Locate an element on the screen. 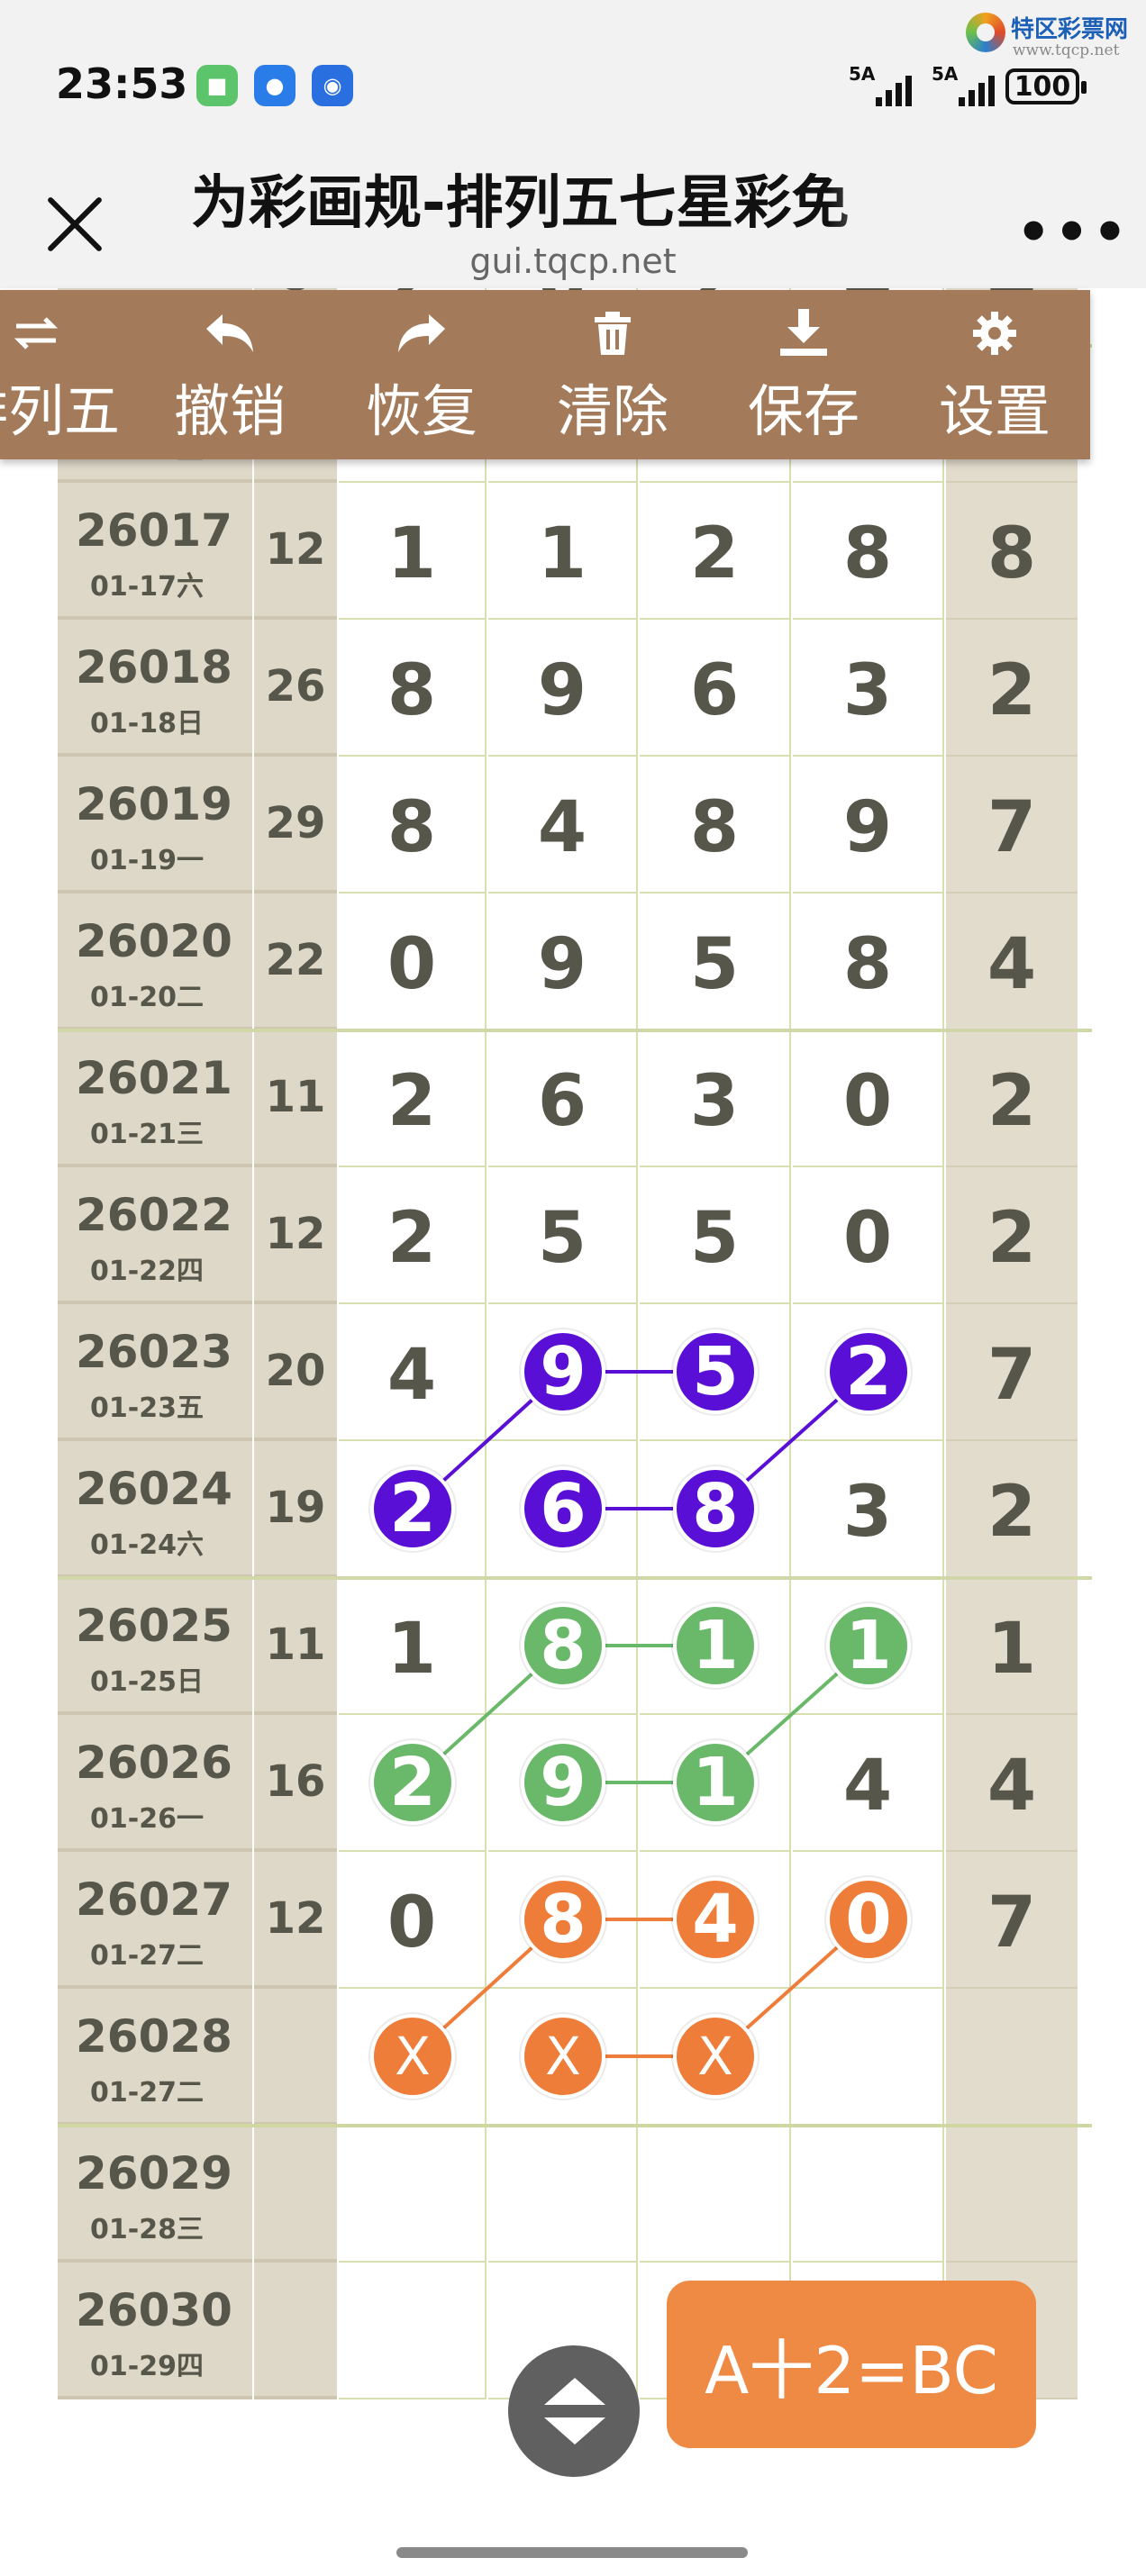 The width and height of the screenshot is (1146, 2576). undo-icon is located at coordinates (230, 333).